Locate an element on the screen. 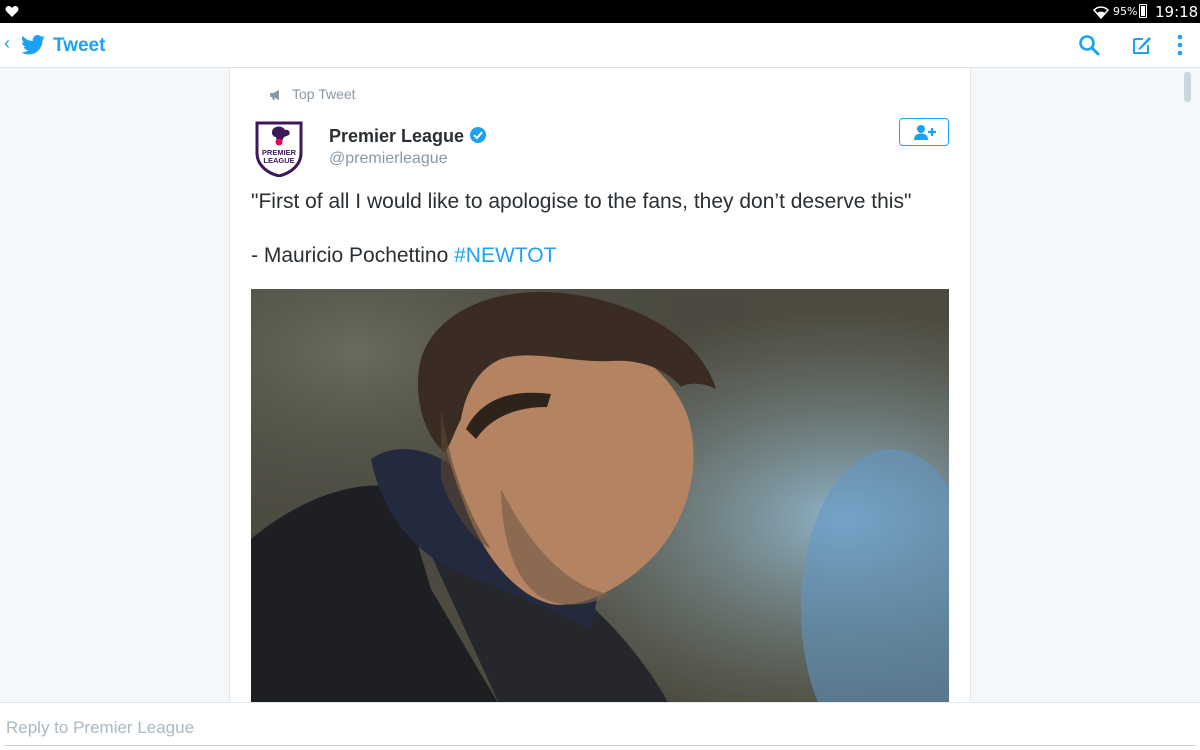 This screenshot has height=750, width=1200. clock: 19:18 is located at coordinates (1177, 12).